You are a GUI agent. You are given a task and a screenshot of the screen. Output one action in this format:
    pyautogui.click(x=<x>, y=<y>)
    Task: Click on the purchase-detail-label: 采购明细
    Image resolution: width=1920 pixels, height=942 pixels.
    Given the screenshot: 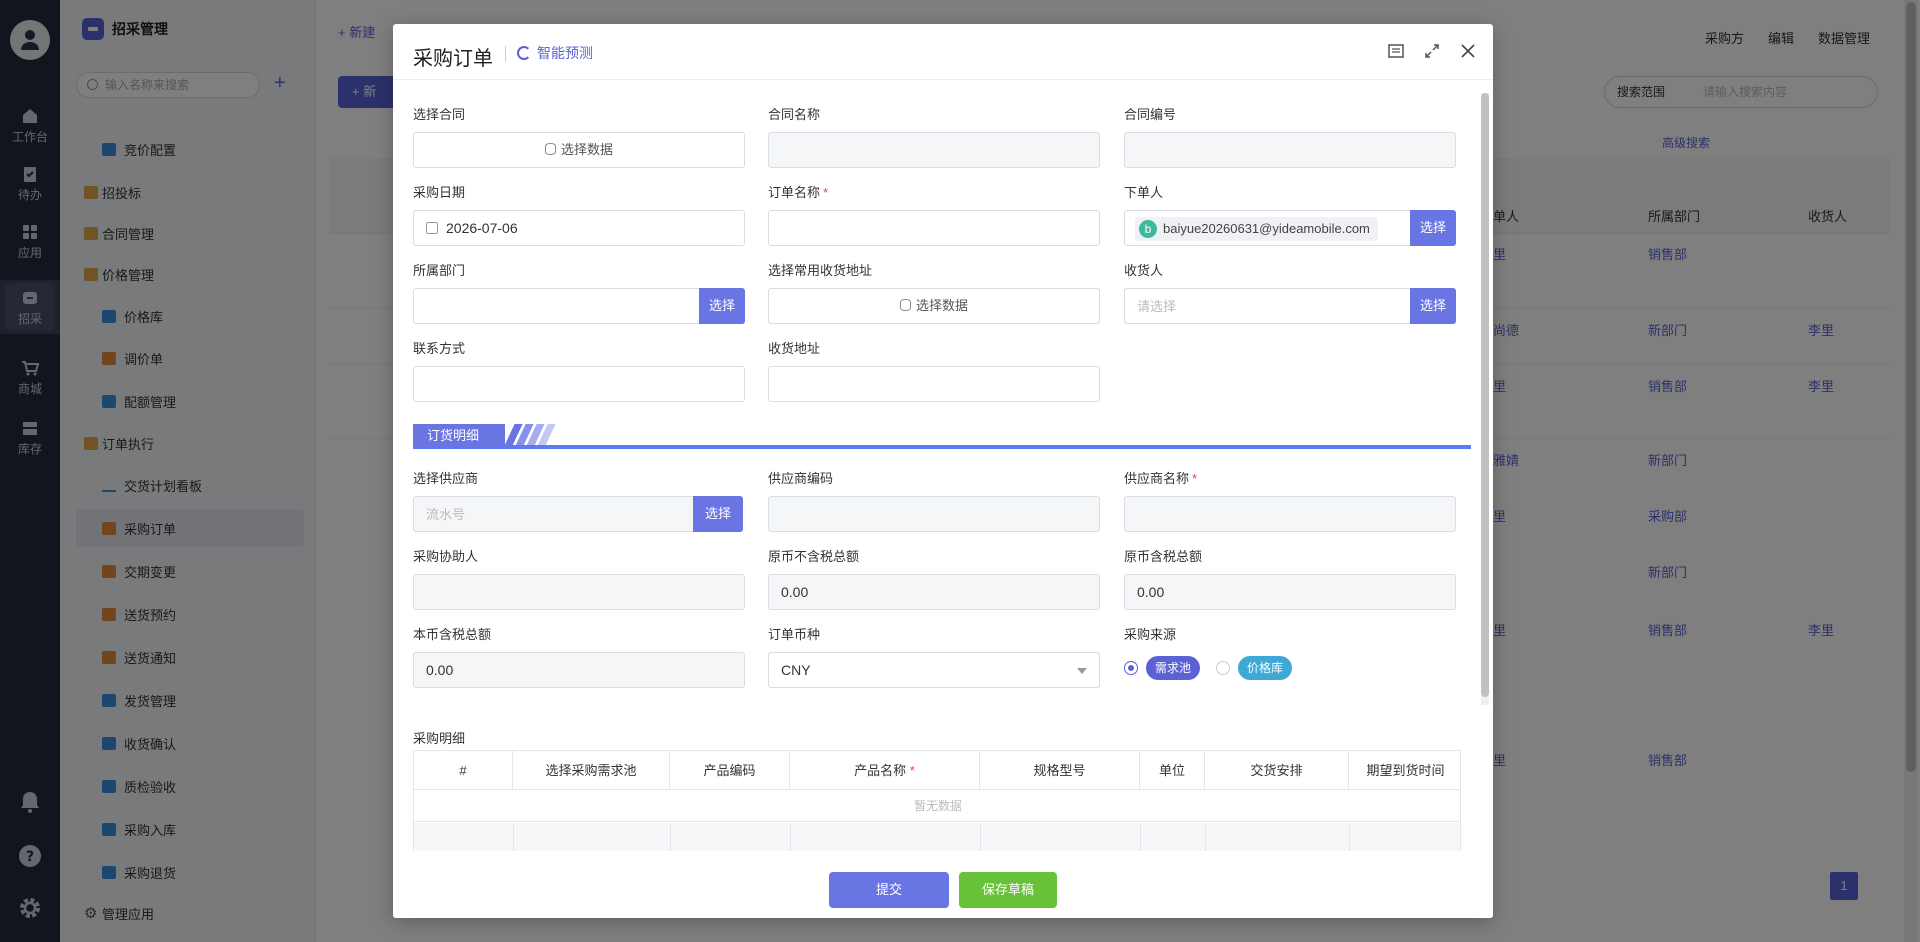 What is the action you would take?
    pyautogui.click(x=439, y=738)
    